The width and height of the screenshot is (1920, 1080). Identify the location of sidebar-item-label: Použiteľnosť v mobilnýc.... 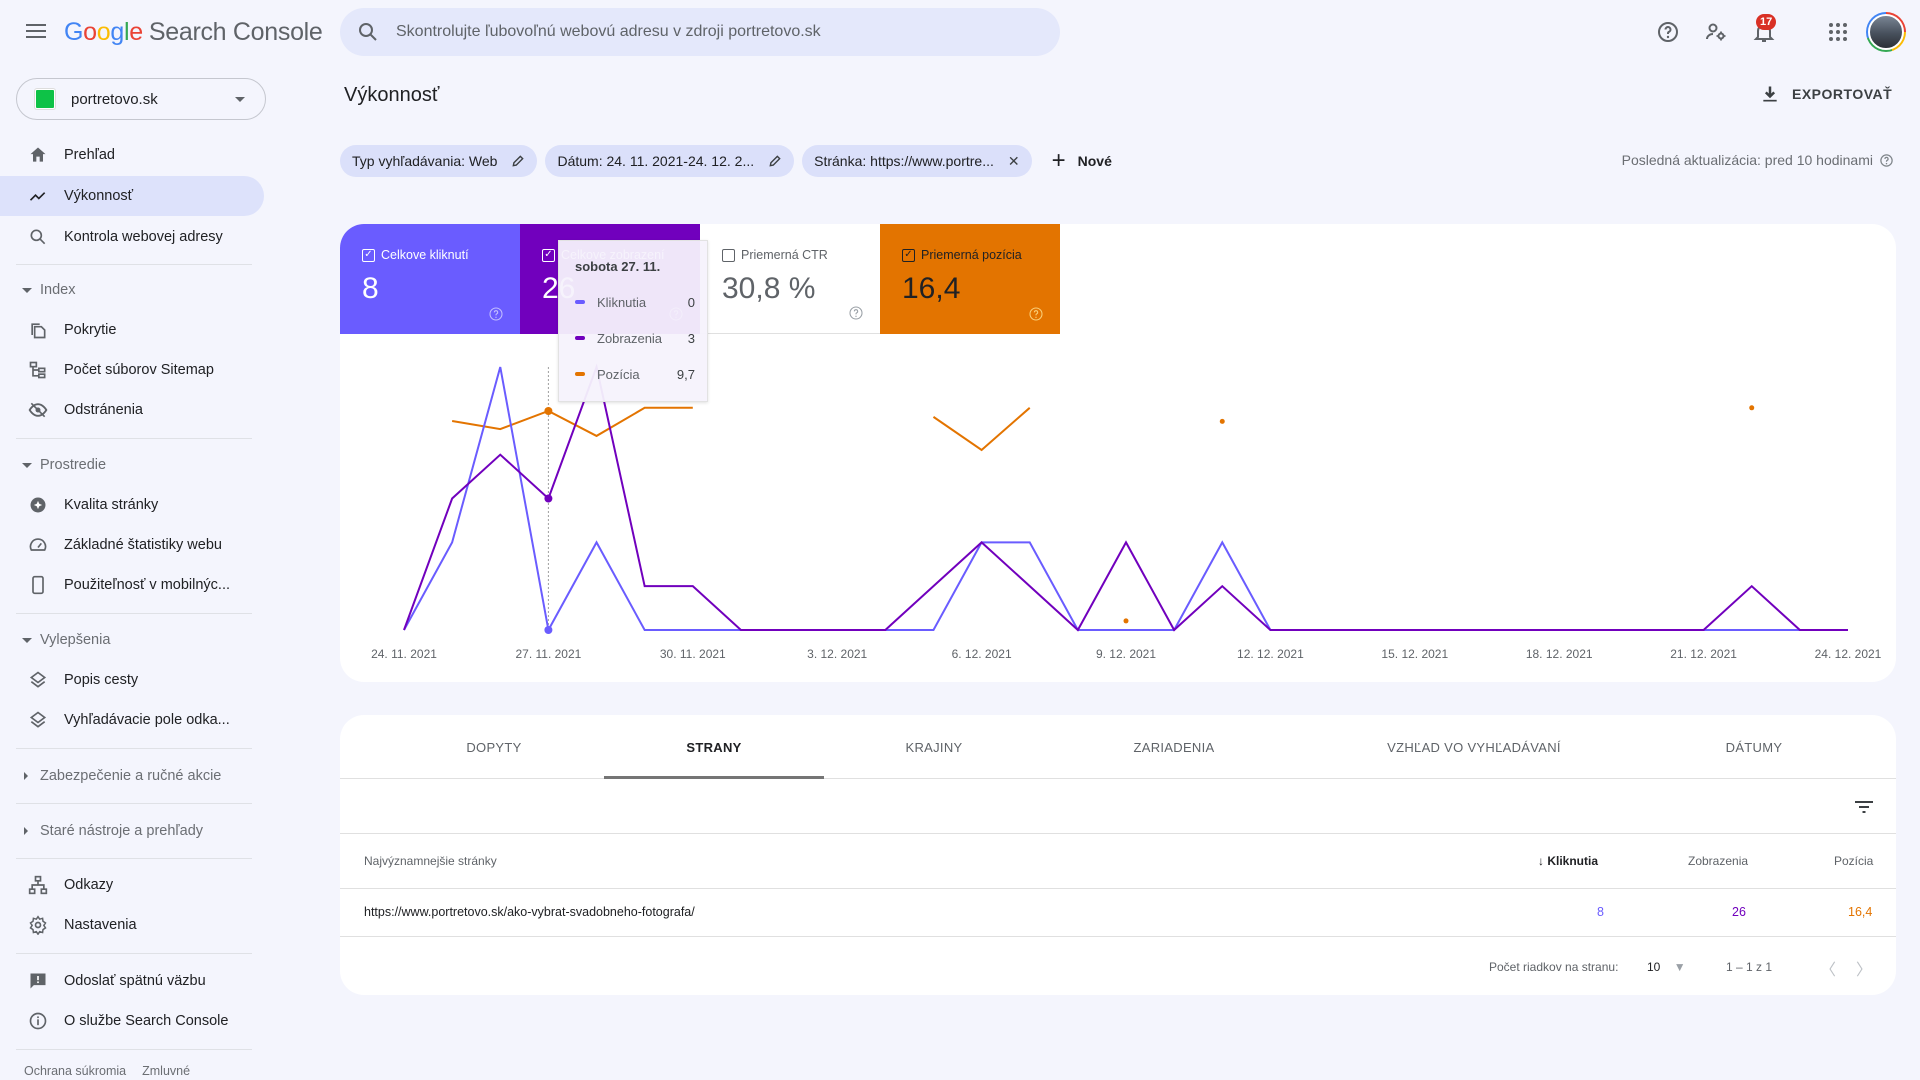
(147, 585).